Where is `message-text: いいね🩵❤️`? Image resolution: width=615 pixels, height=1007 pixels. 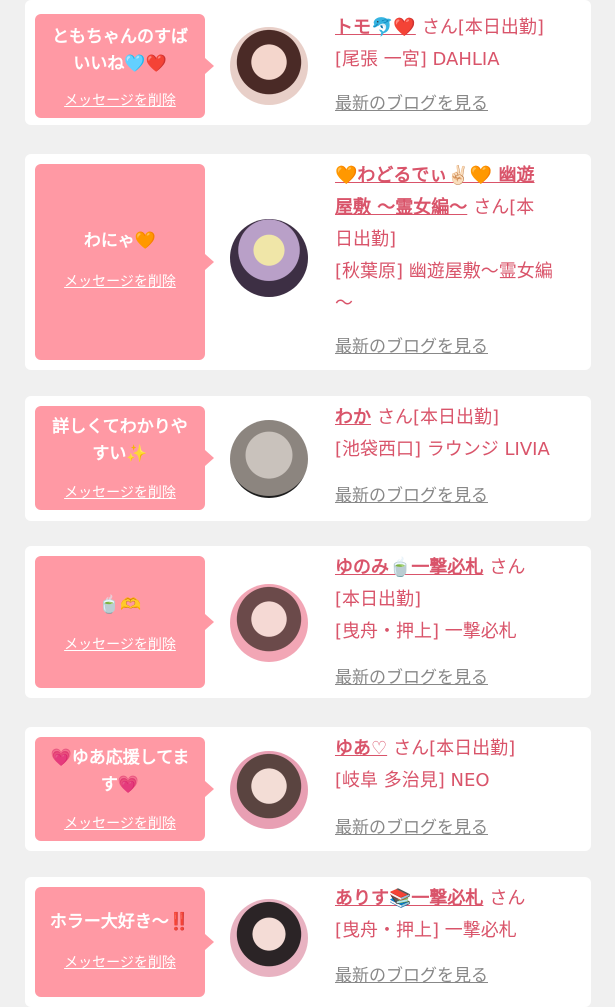 message-text: いいね🩵❤️ is located at coordinates (120, 64).